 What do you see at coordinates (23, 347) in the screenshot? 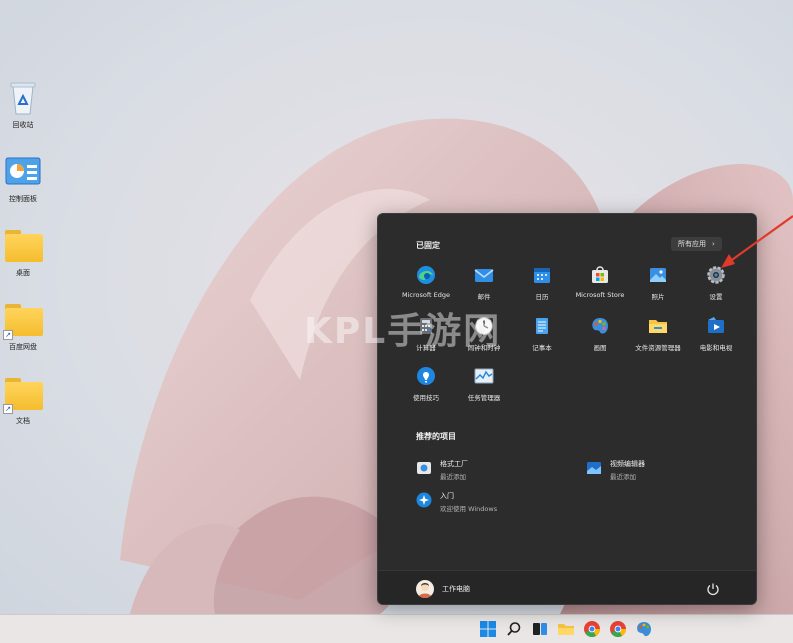
I see `desktop-icon-label: 百度网盘` at bounding box center [23, 347].